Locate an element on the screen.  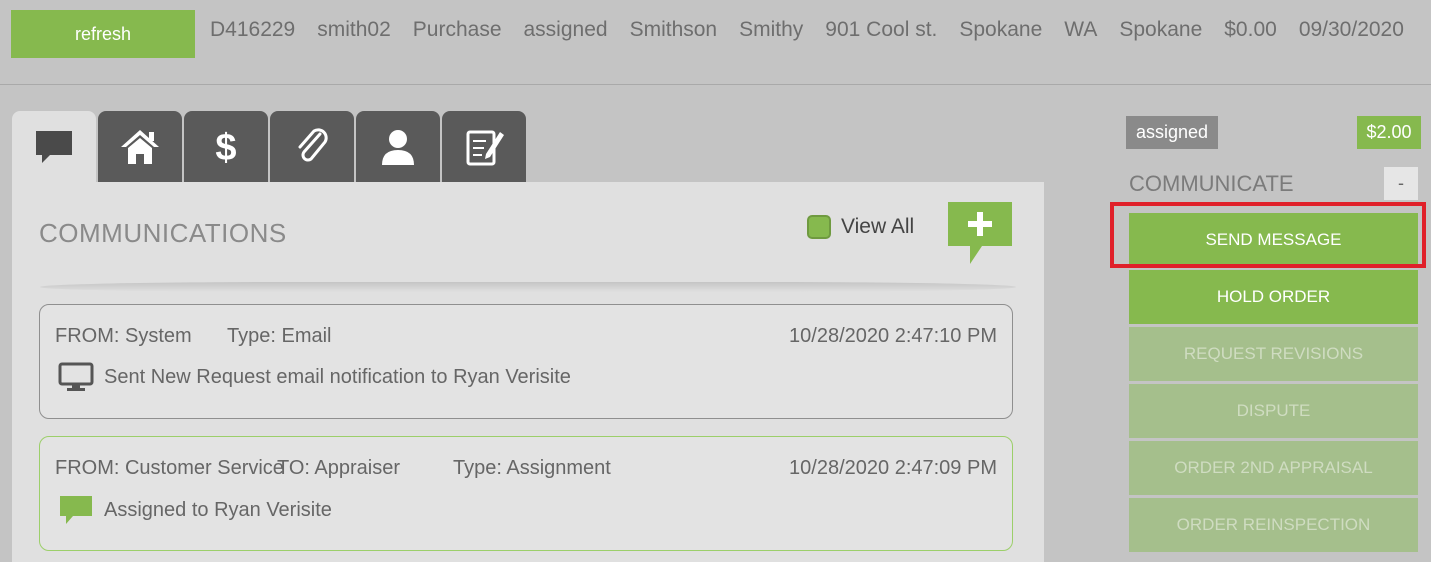
message-meta: FROM: System Type: Email is located at coordinates (193, 336).